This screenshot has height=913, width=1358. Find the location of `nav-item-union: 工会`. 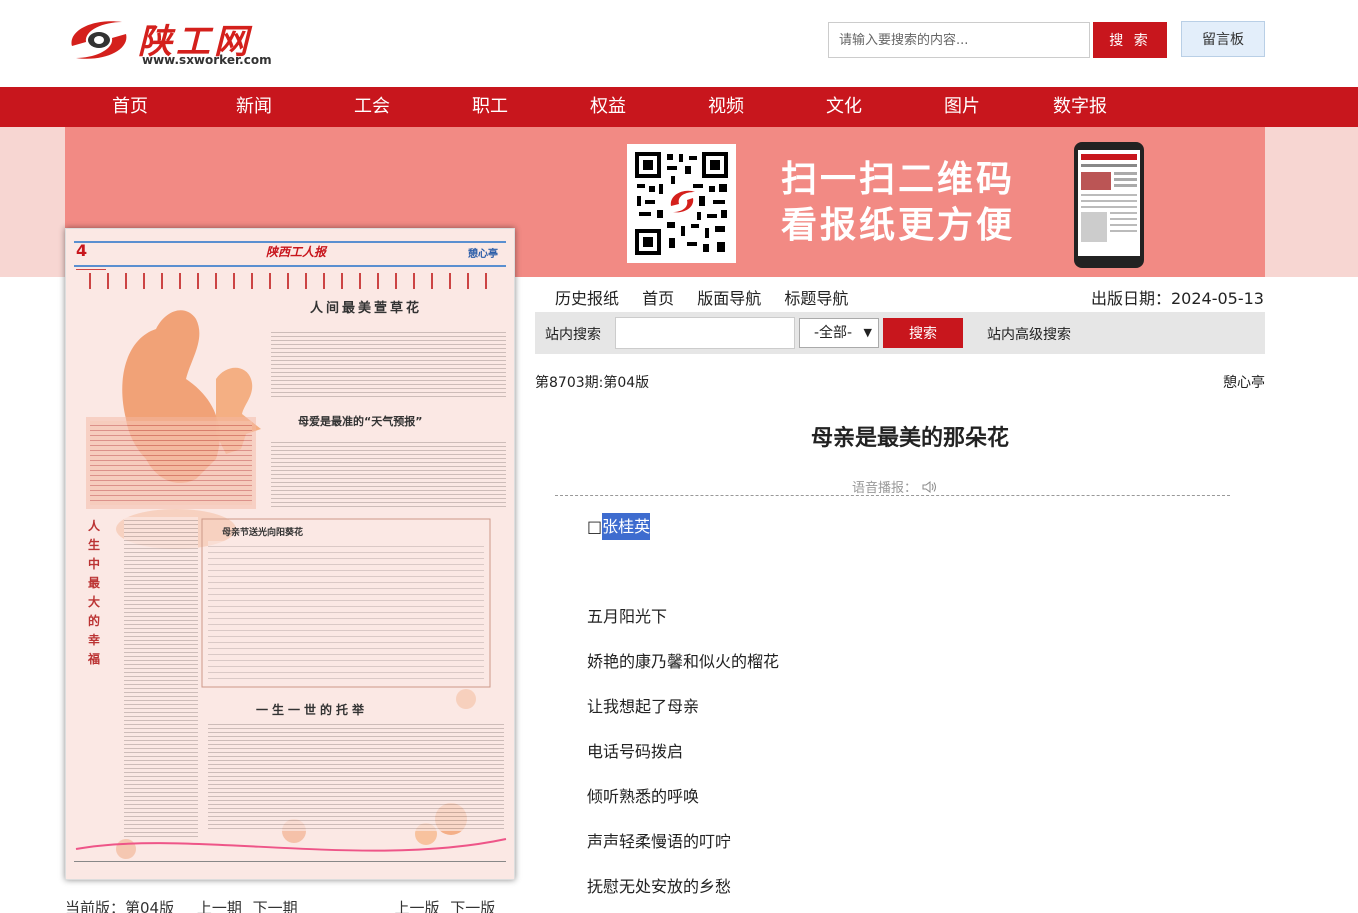

nav-item-union: 工会 is located at coordinates (372, 107).